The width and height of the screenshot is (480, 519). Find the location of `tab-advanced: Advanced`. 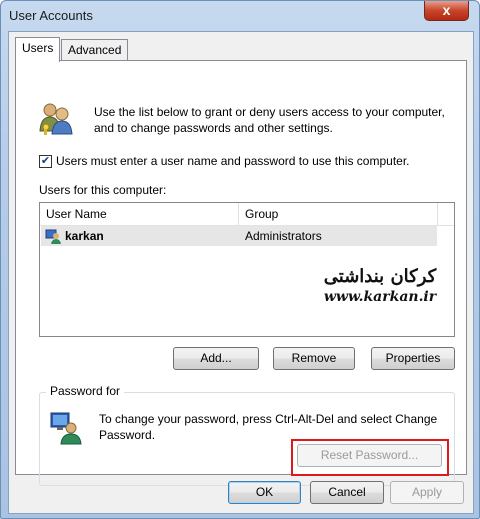

tab-advanced: Advanced is located at coordinates (95, 50).